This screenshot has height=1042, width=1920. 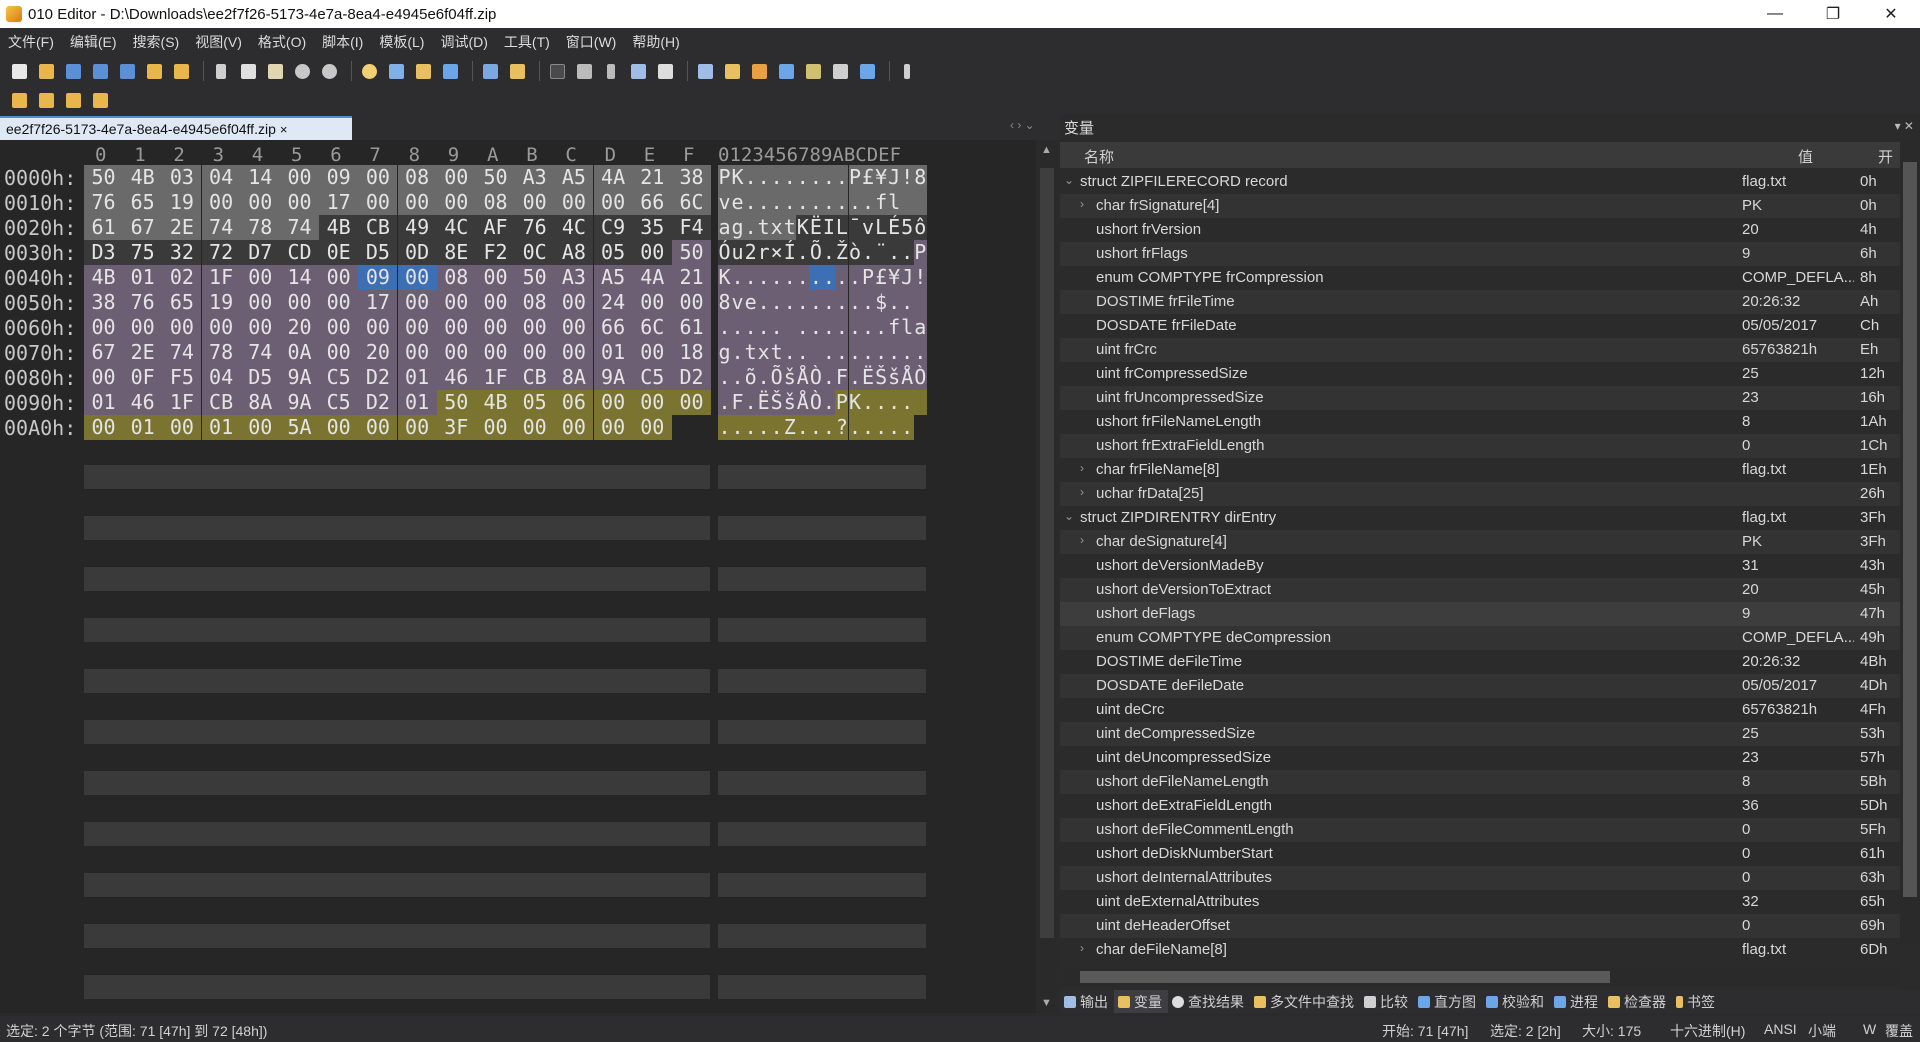 I want to click on hex-byte: 4B, so click(x=143, y=177).